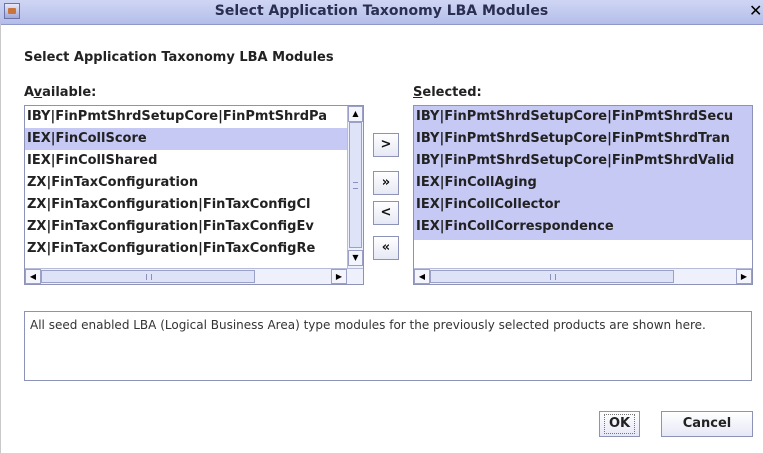 The height and width of the screenshot is (453, 763). I want to click on ok-button: OK, so click(619, 424).